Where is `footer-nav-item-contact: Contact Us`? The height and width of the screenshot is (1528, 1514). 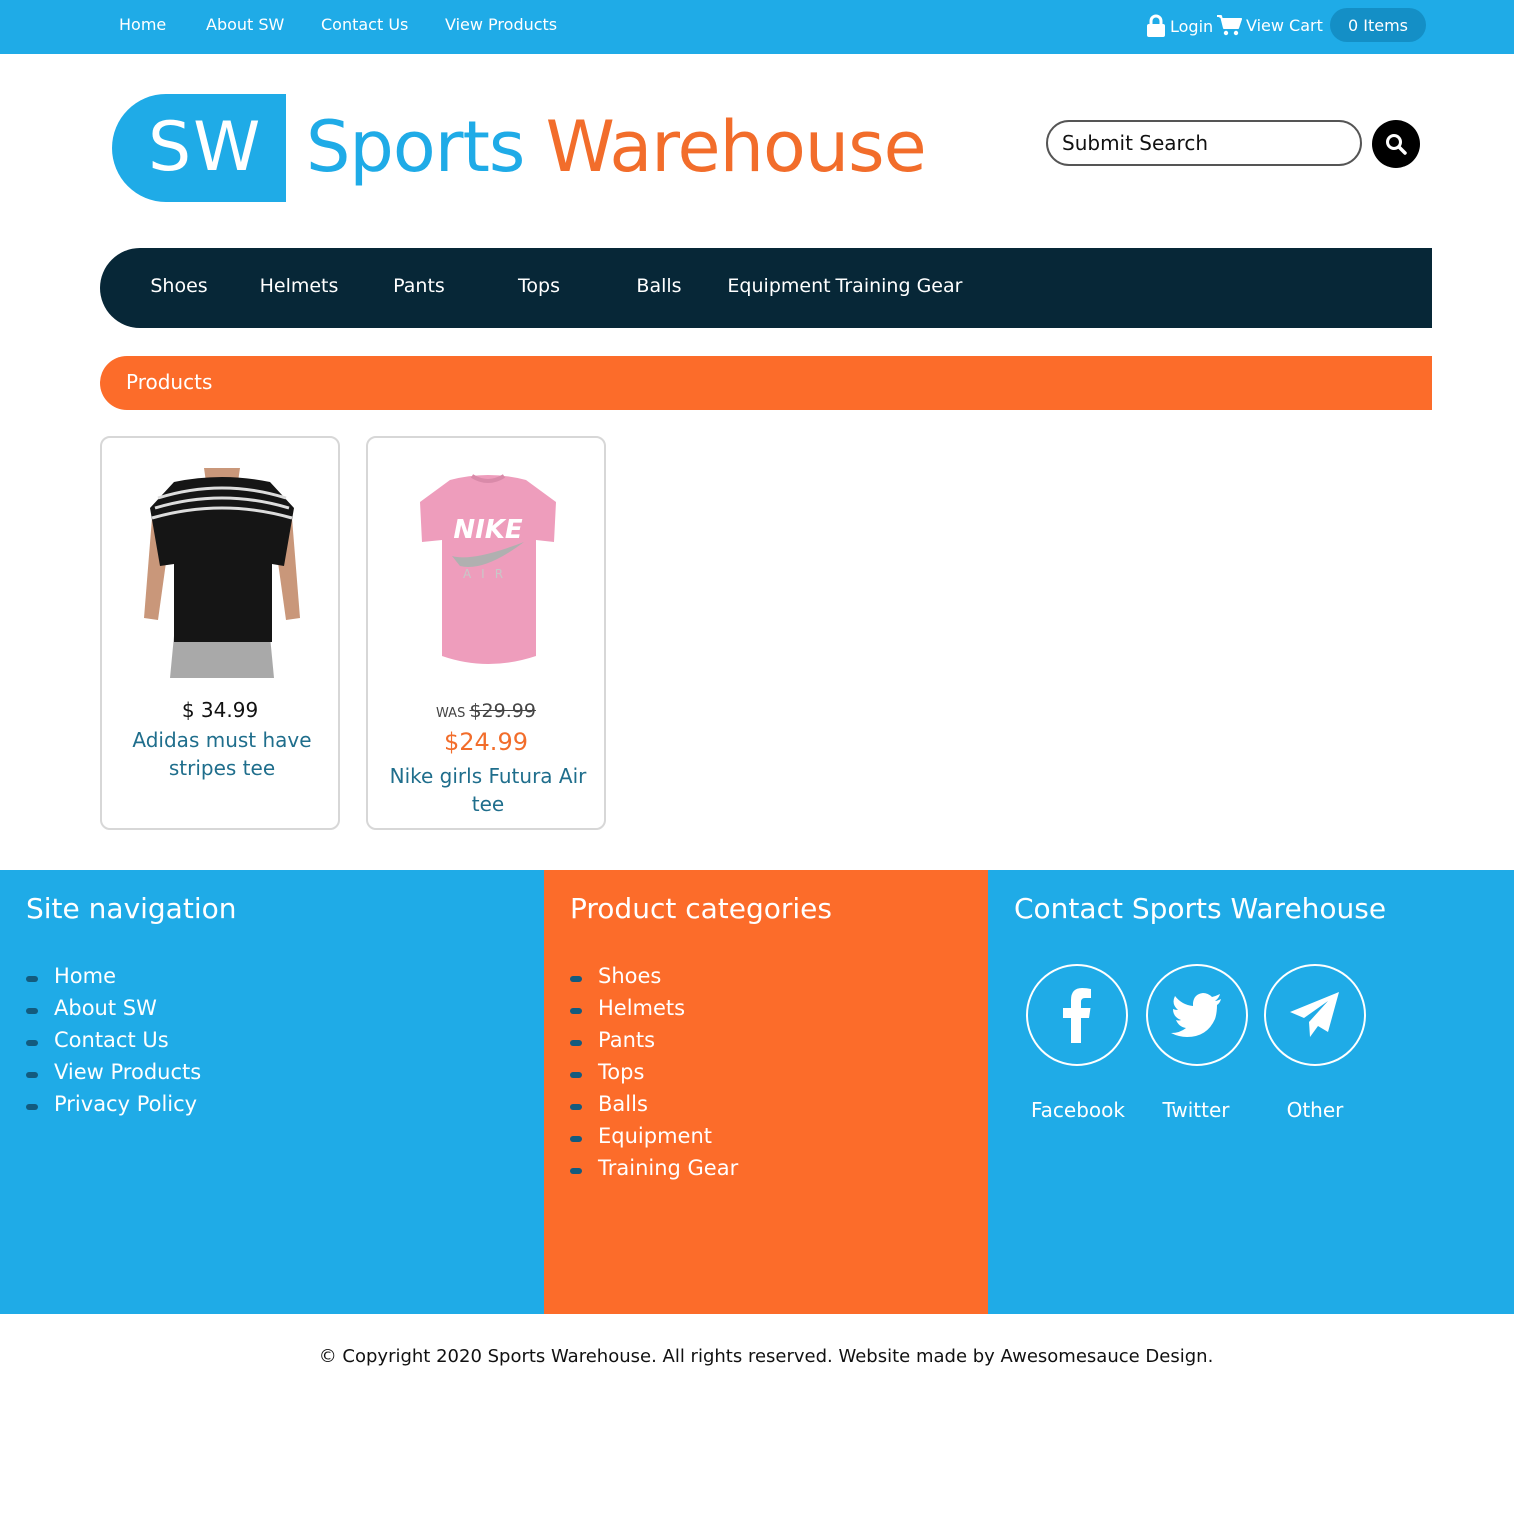 footer-nav-item-contact: Contact Us is located at coordinates (113, 1040).